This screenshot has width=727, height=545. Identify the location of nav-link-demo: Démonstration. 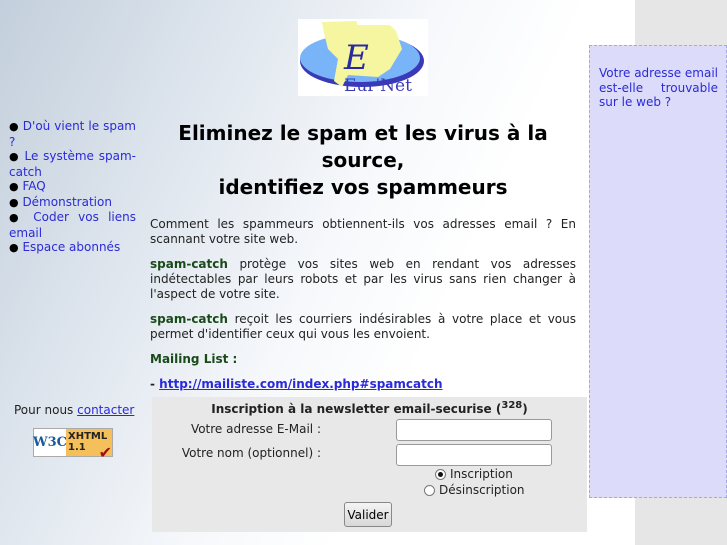
(67, 202).